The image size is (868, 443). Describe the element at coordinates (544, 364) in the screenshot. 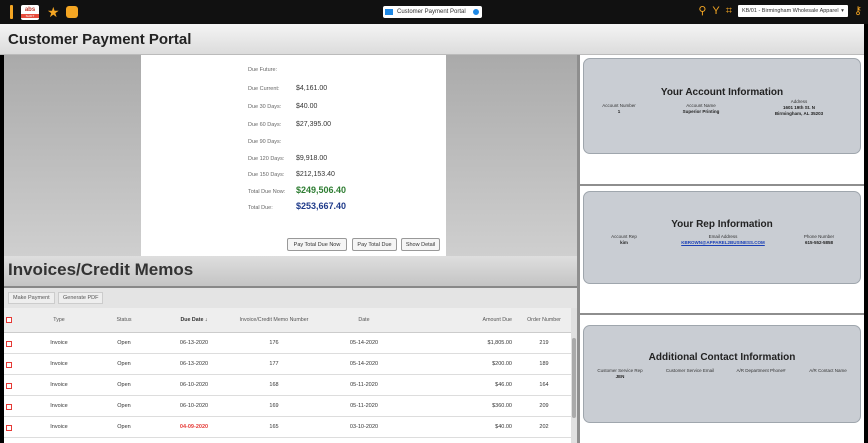

I see `cell-order-number: 189` at that location.